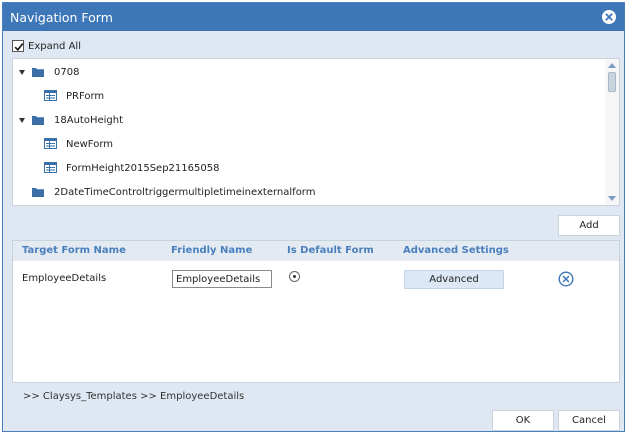  Describe the element at coordinates (308, 121) in the screenshot. I see `tree-item-18autoheight: 18AutoHeight` at that location.